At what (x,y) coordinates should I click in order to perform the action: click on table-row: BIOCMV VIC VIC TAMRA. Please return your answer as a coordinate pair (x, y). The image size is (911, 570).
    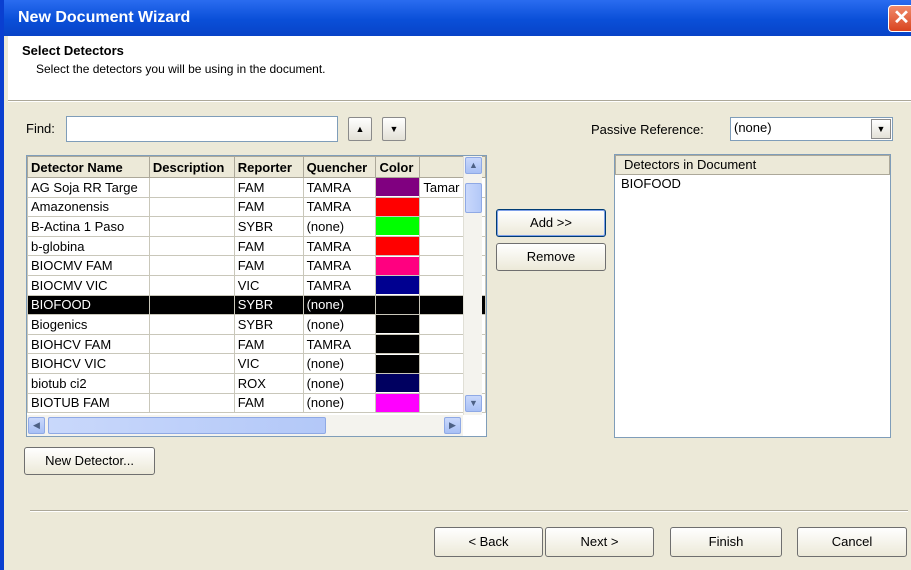
    Looking at the image, I should click on (256, 285).